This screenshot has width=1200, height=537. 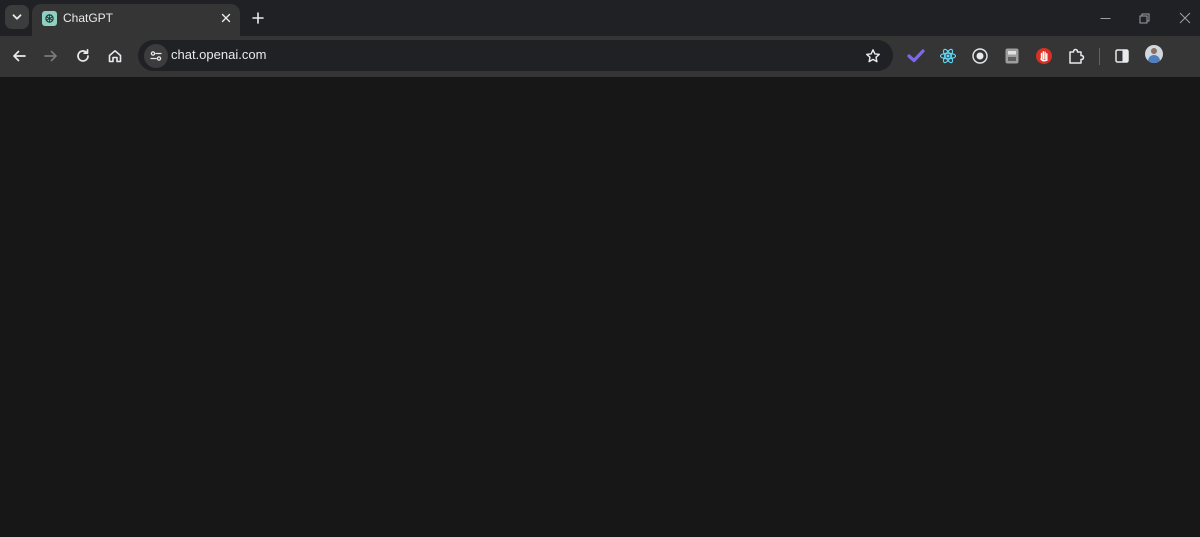 I want to click on tab-search-button, so click(x=17, y=17).